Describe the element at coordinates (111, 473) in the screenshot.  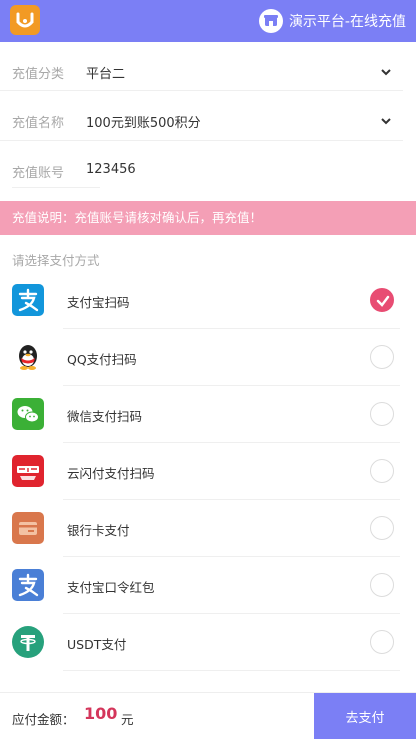
I see `payment-option-label: 云闪付支付扫码` at that location.